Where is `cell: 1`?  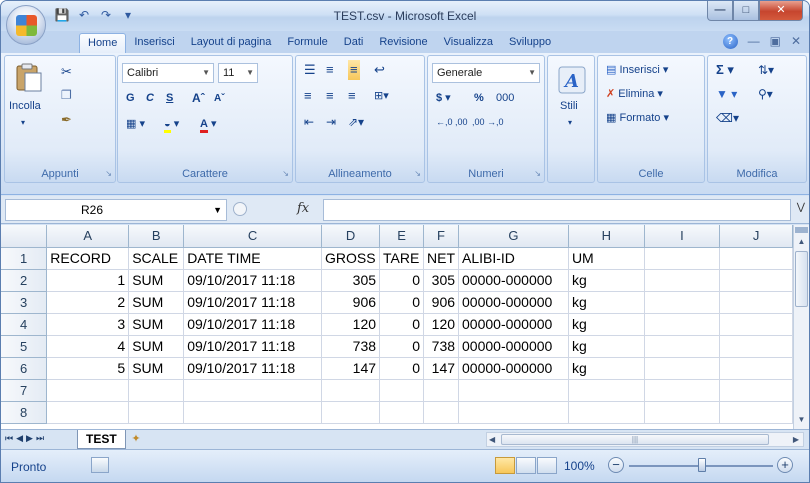
cell: 1 is located at coordinates (88, 280).